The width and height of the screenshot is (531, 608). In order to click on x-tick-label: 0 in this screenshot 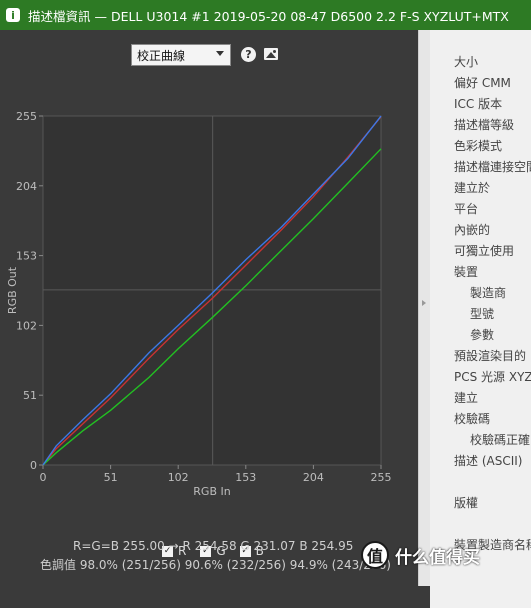, I will do `click(43, 477)`.